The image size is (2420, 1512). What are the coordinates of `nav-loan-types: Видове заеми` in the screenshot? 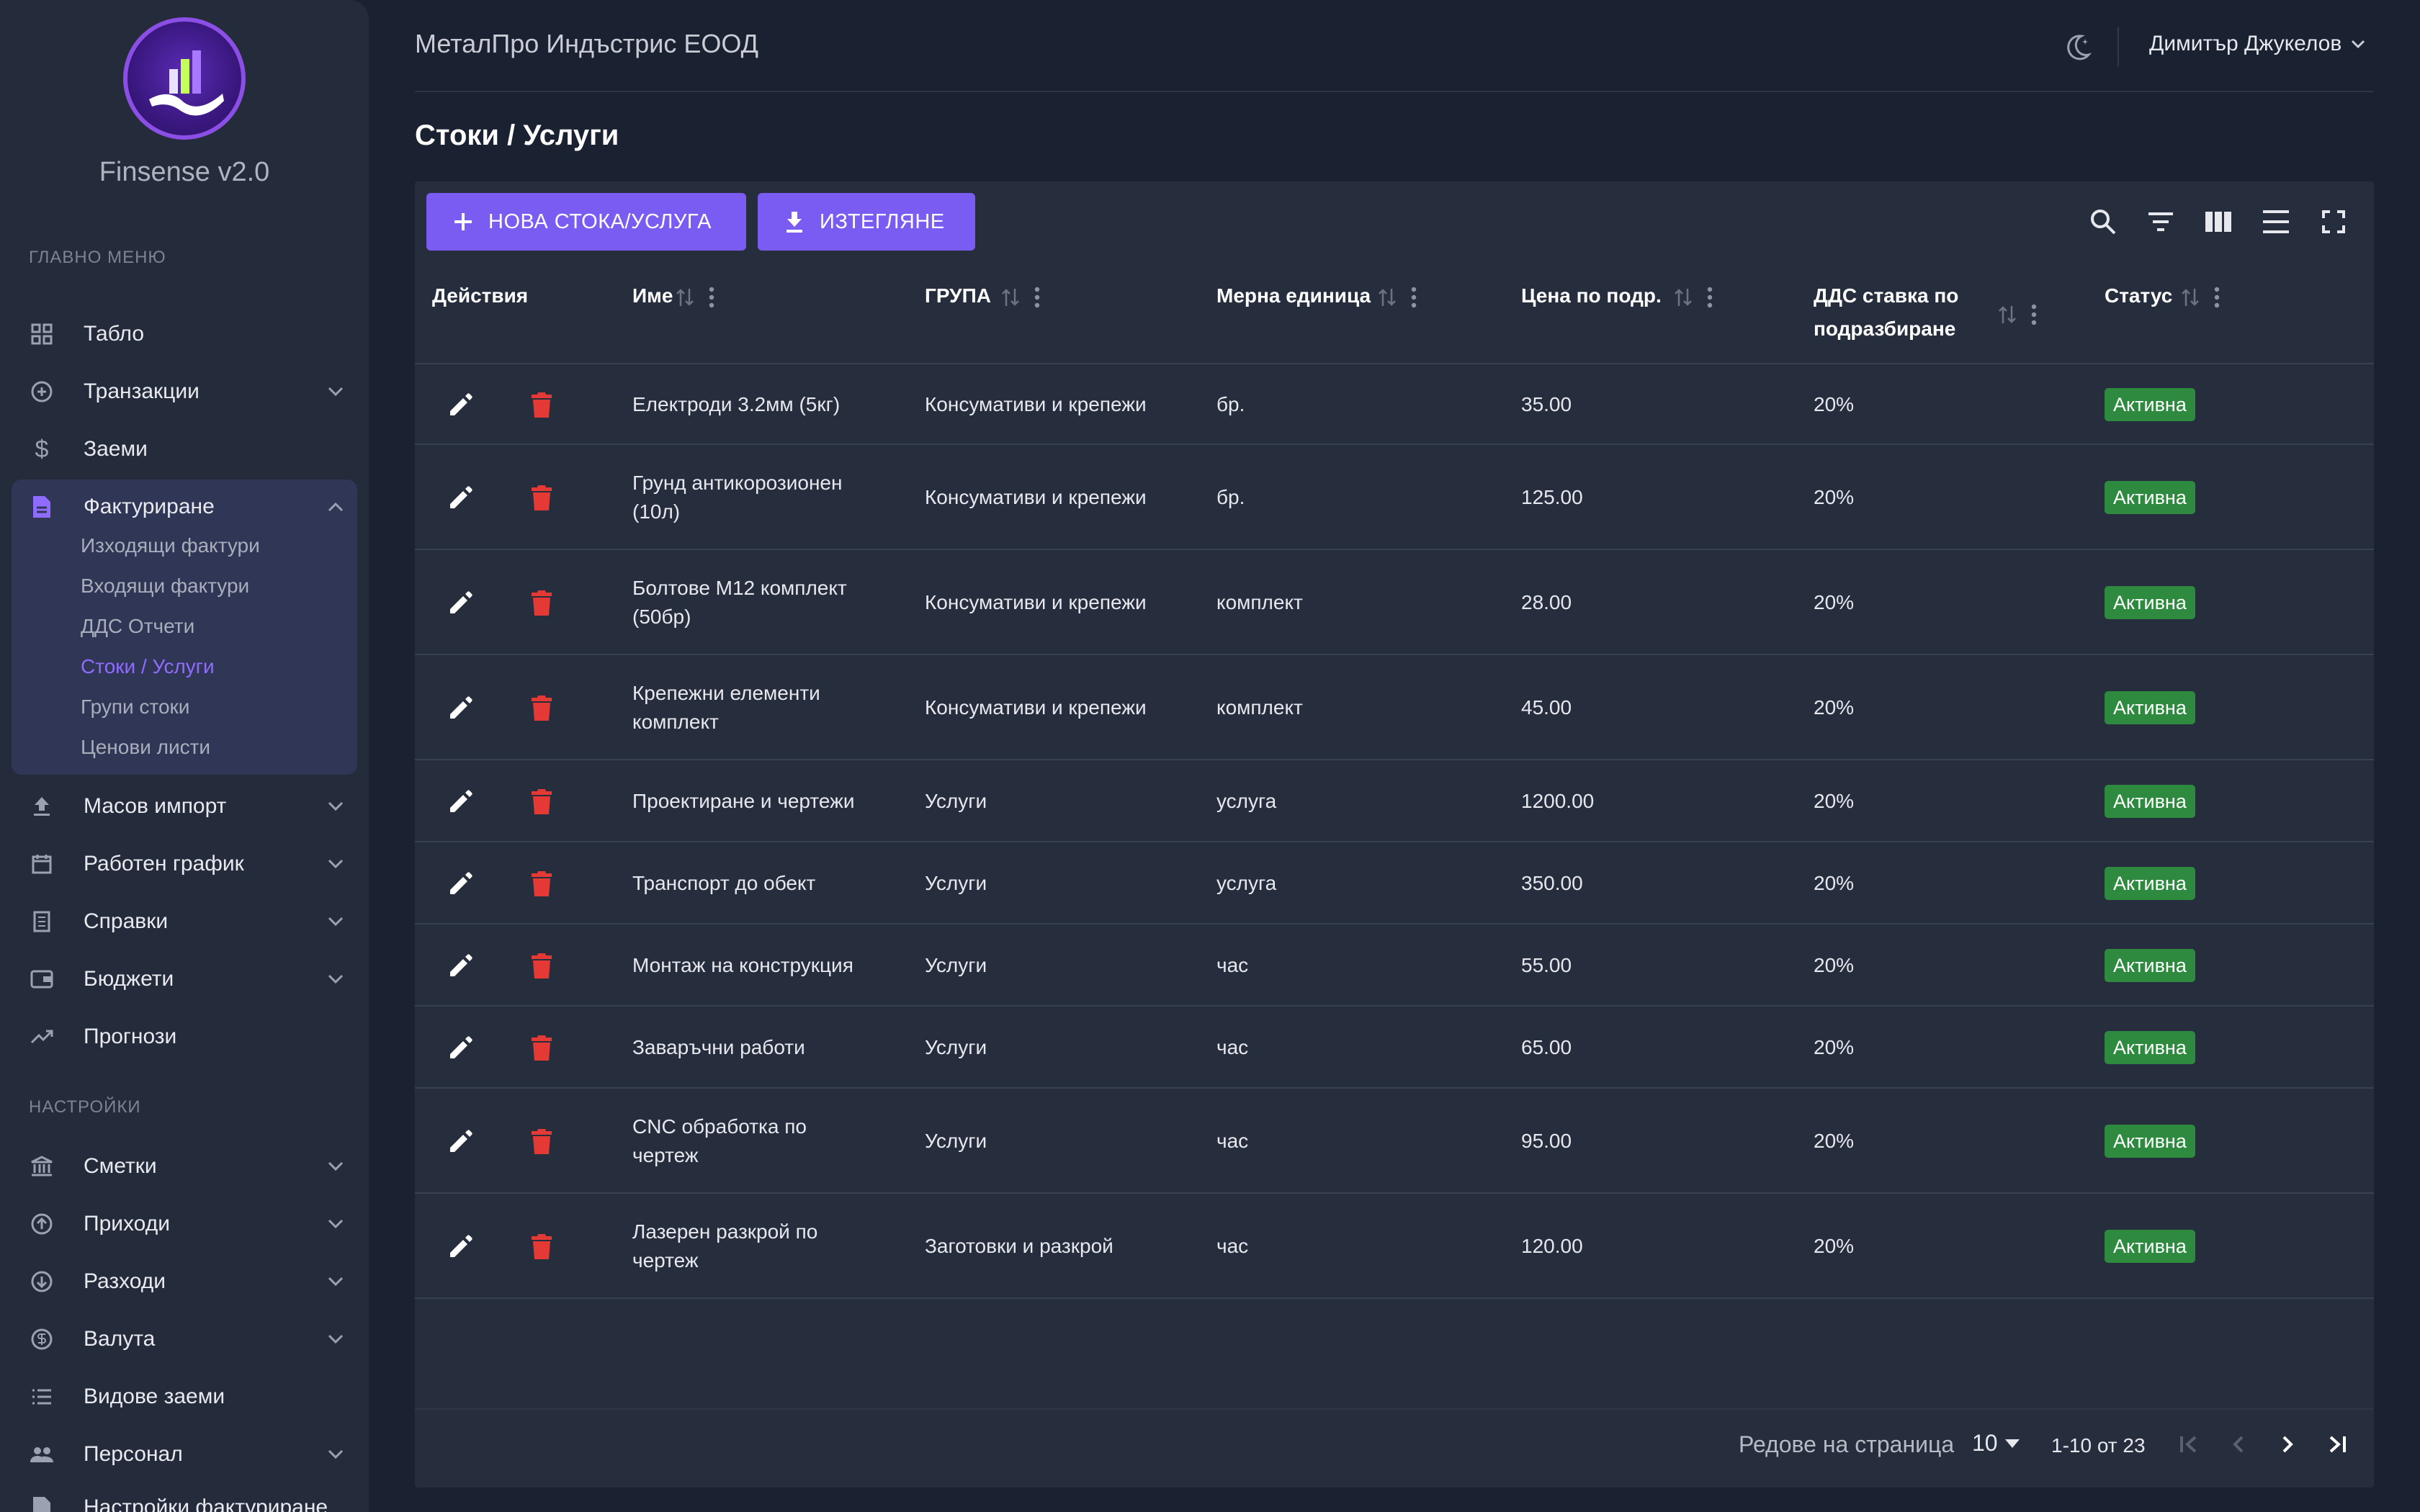 It's located at (187, 1396).